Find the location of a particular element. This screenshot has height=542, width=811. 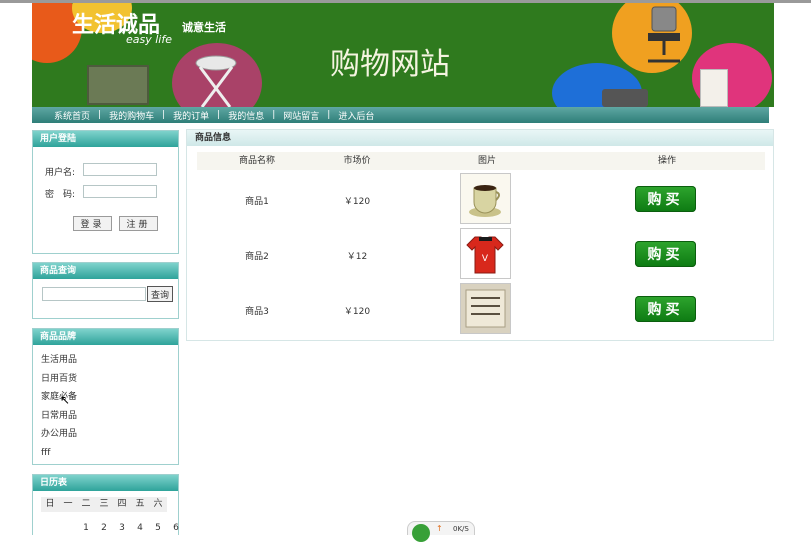

column-header-price: 市场价 is located at coordinates (357, 161).